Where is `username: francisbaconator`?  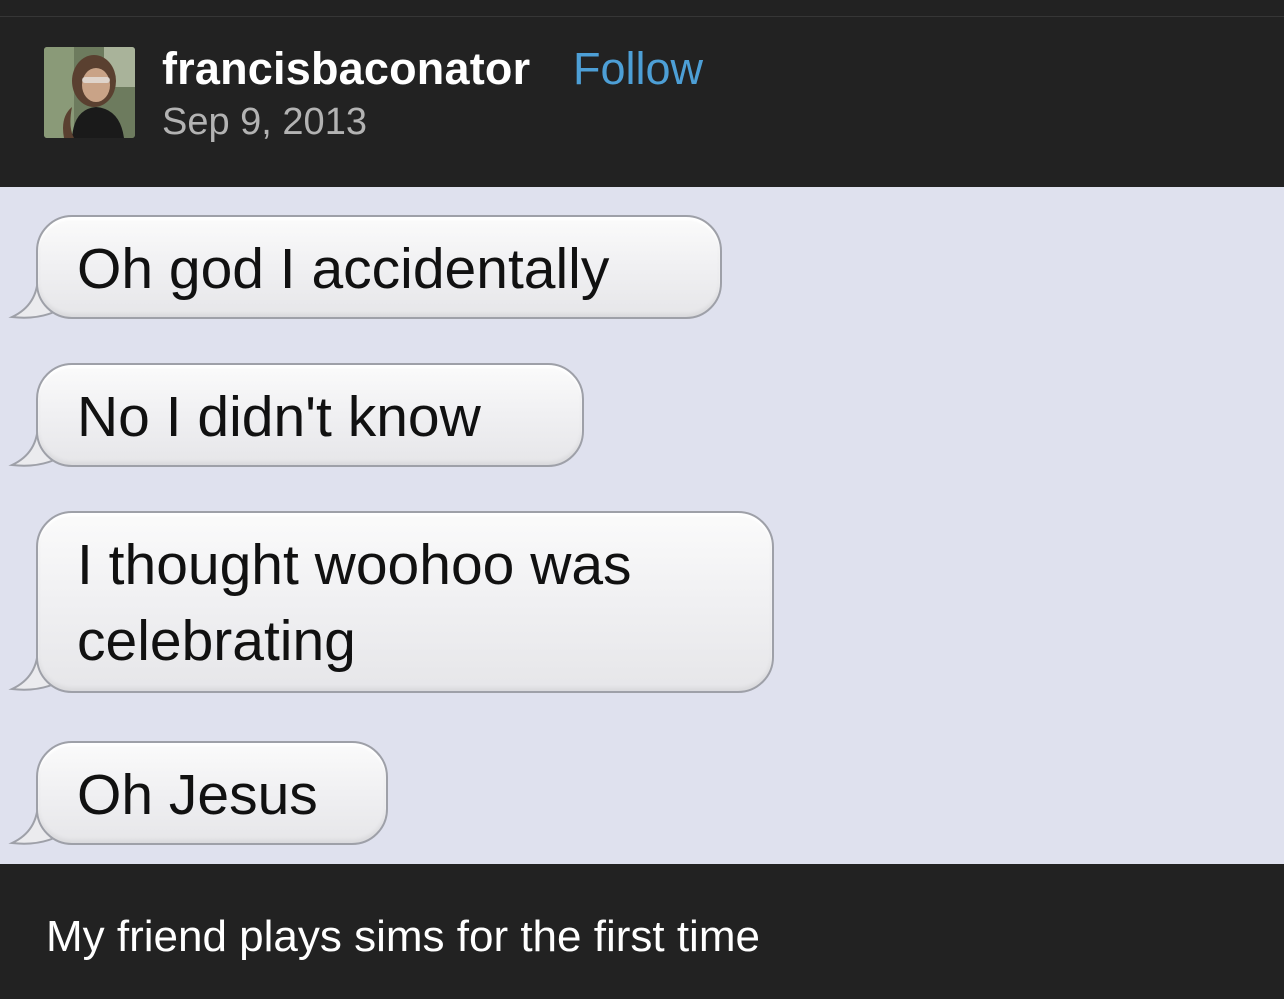
username: francisbaconator is located at coordinates (346, 69).